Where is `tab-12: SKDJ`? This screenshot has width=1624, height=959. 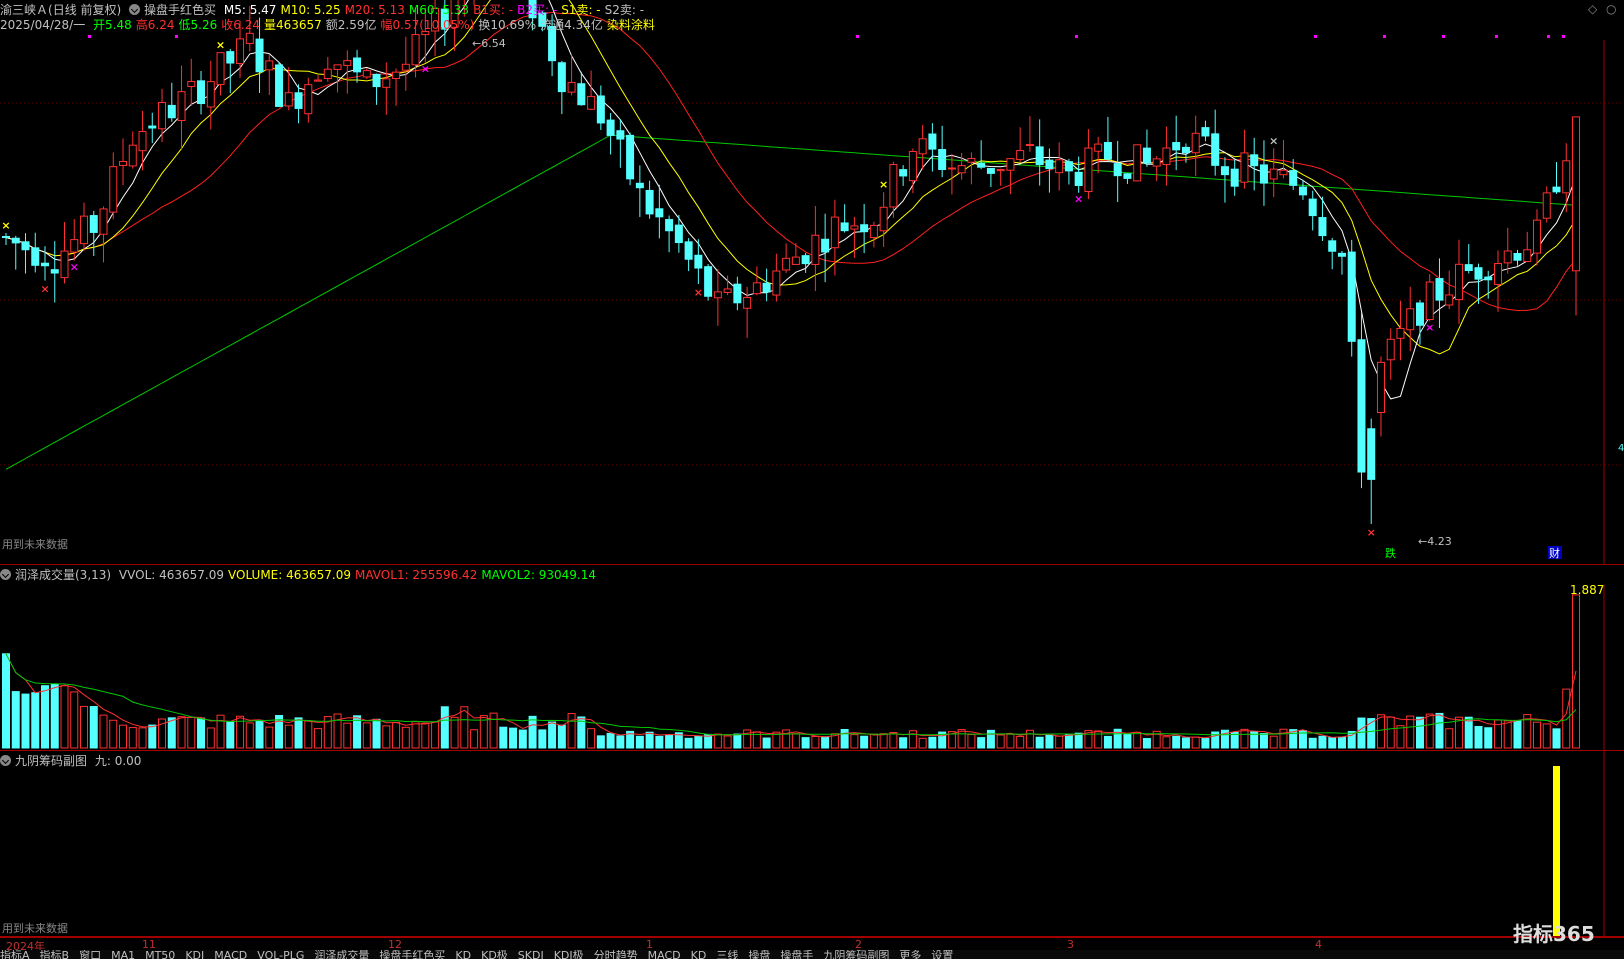 tab-12: SKDJ is located at coordinates (531, 954).